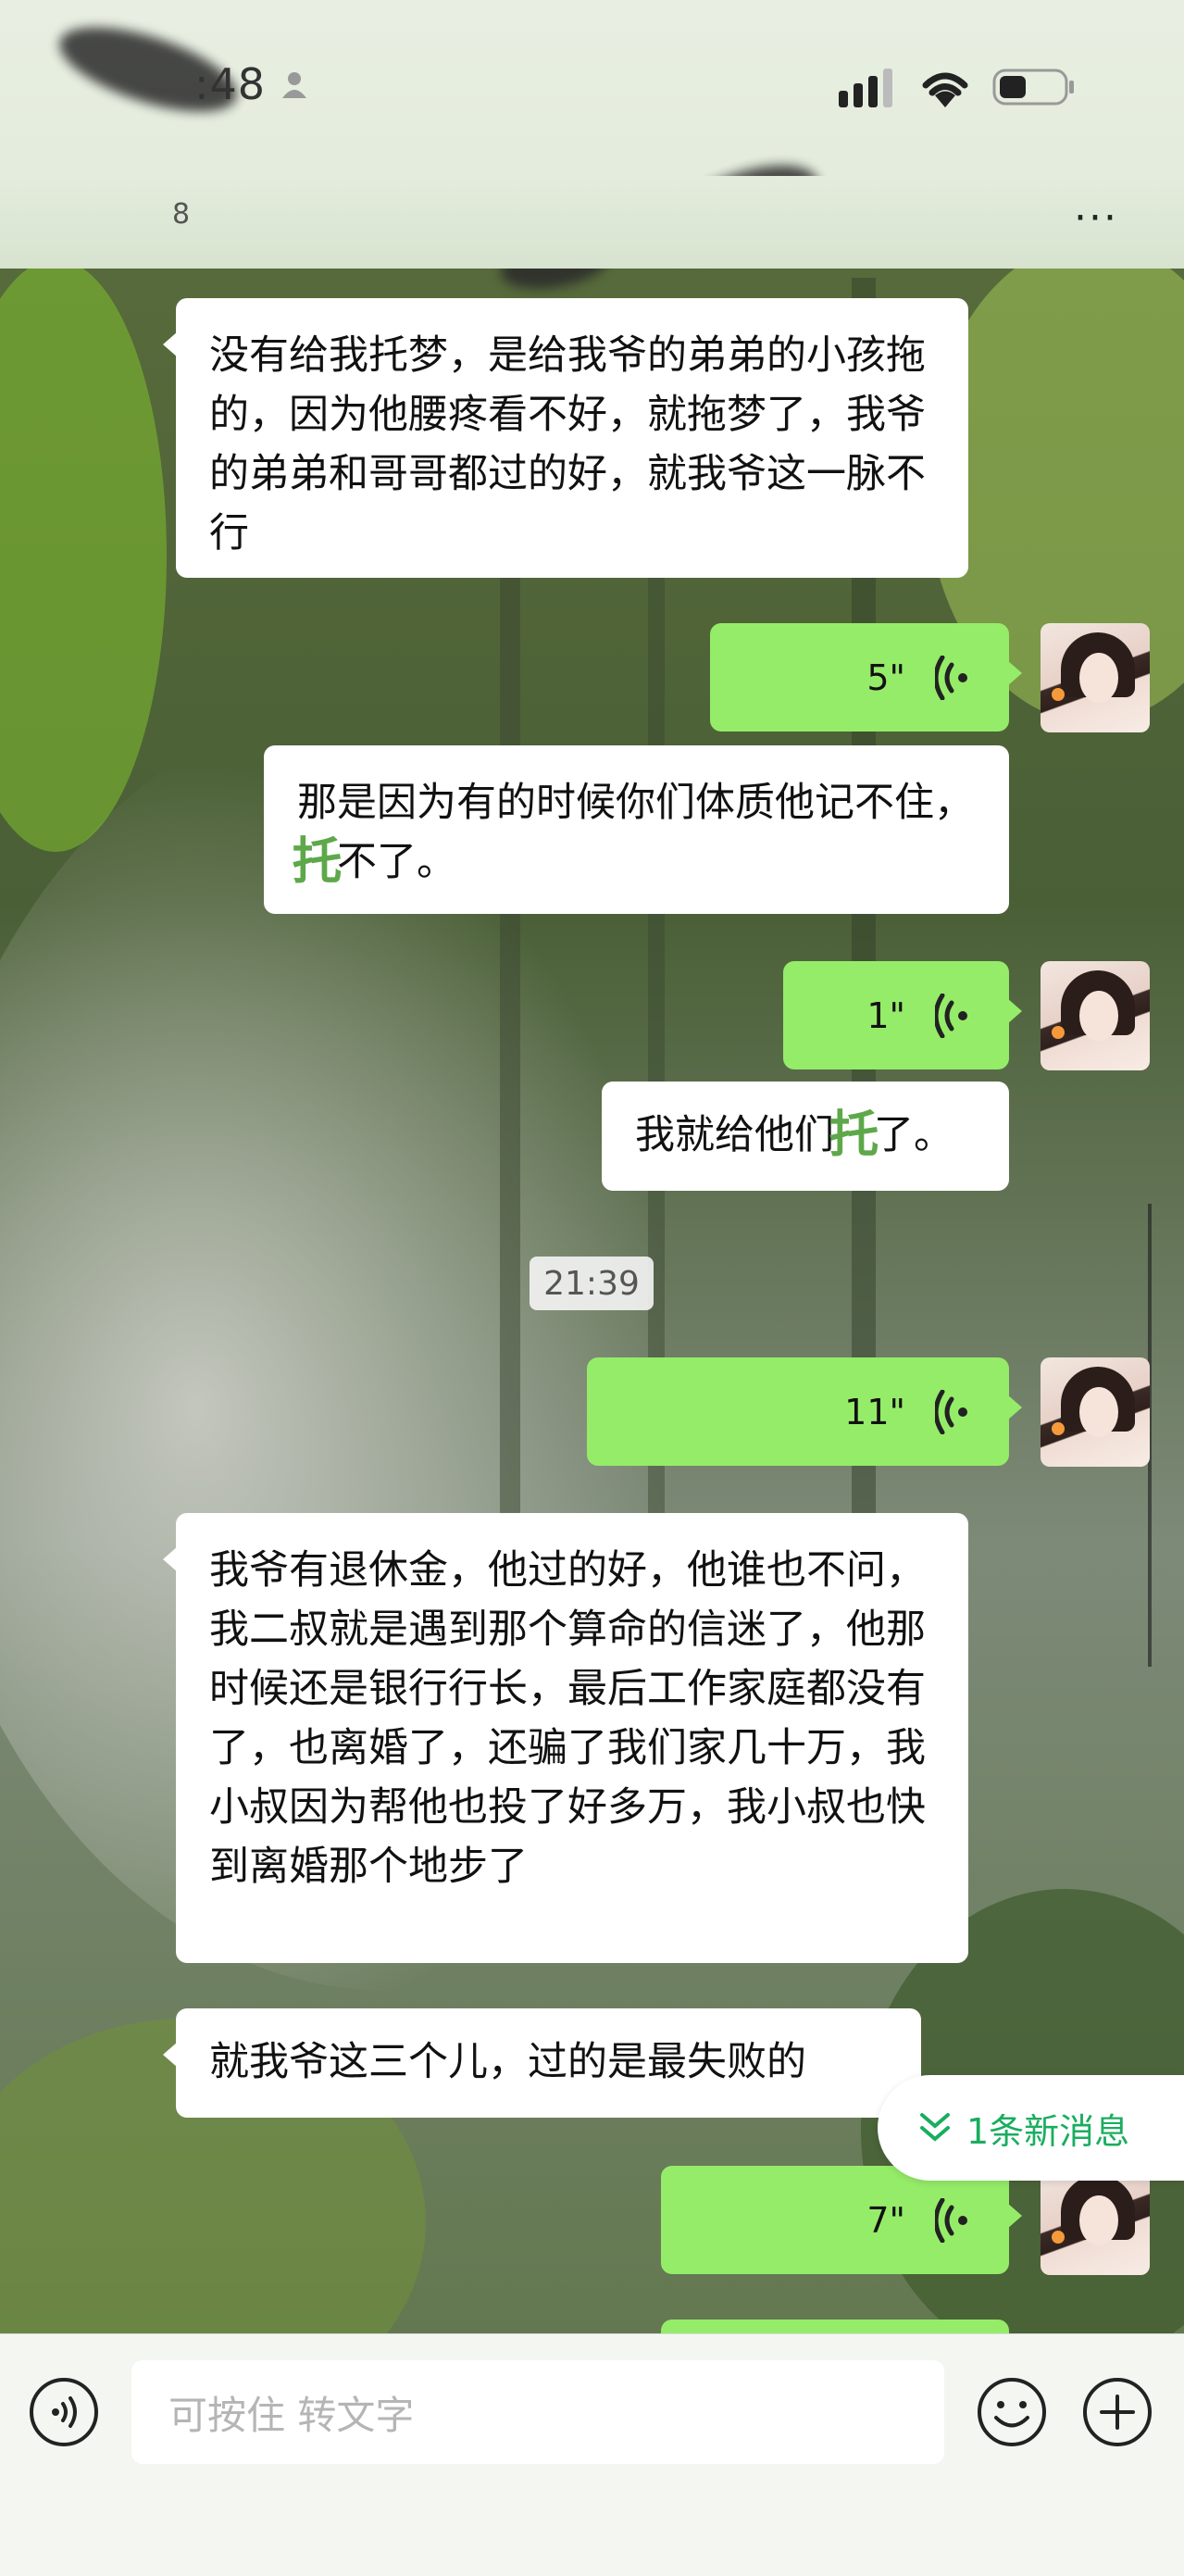 This screenshot has width=1184, height=2576. What do you see at coordinates (592, 223) in the screenshot?
I see `chat-header: 8 ···` at bounding box center [592, 223].